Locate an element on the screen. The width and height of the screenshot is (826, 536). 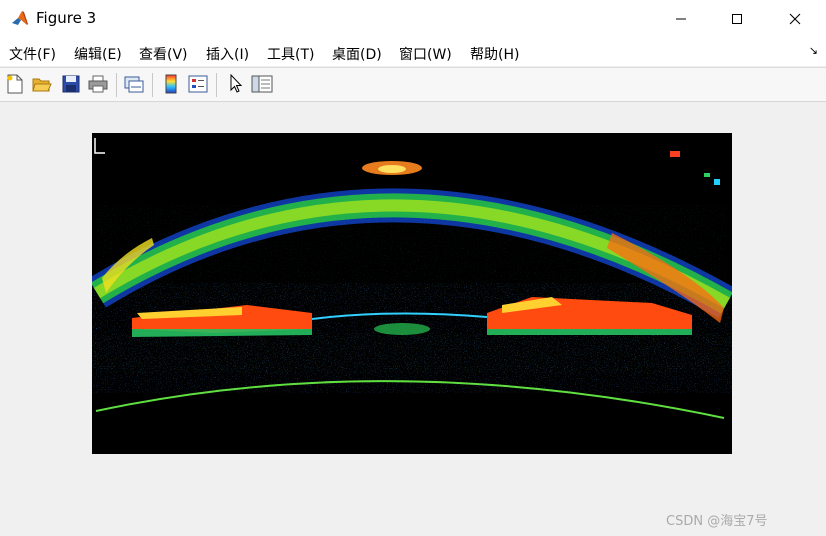
menu-window: 窗口(W) is located at coordinates (425, 54).